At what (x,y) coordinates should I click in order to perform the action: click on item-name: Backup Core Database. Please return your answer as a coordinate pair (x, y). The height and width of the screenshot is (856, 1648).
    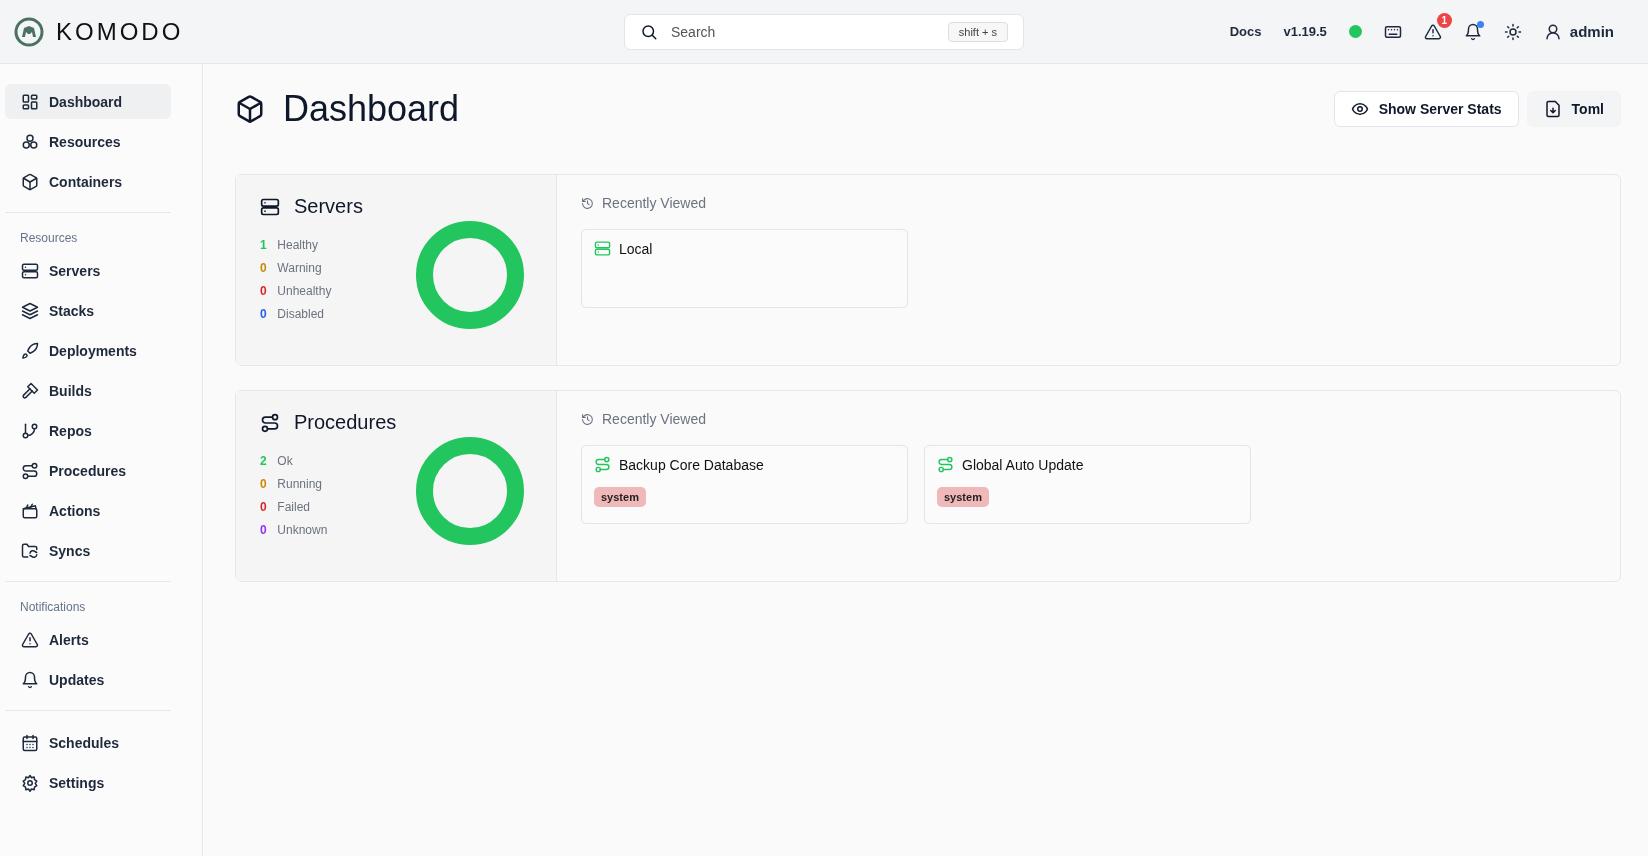
    Looking at the image, I should click on (691, 464).